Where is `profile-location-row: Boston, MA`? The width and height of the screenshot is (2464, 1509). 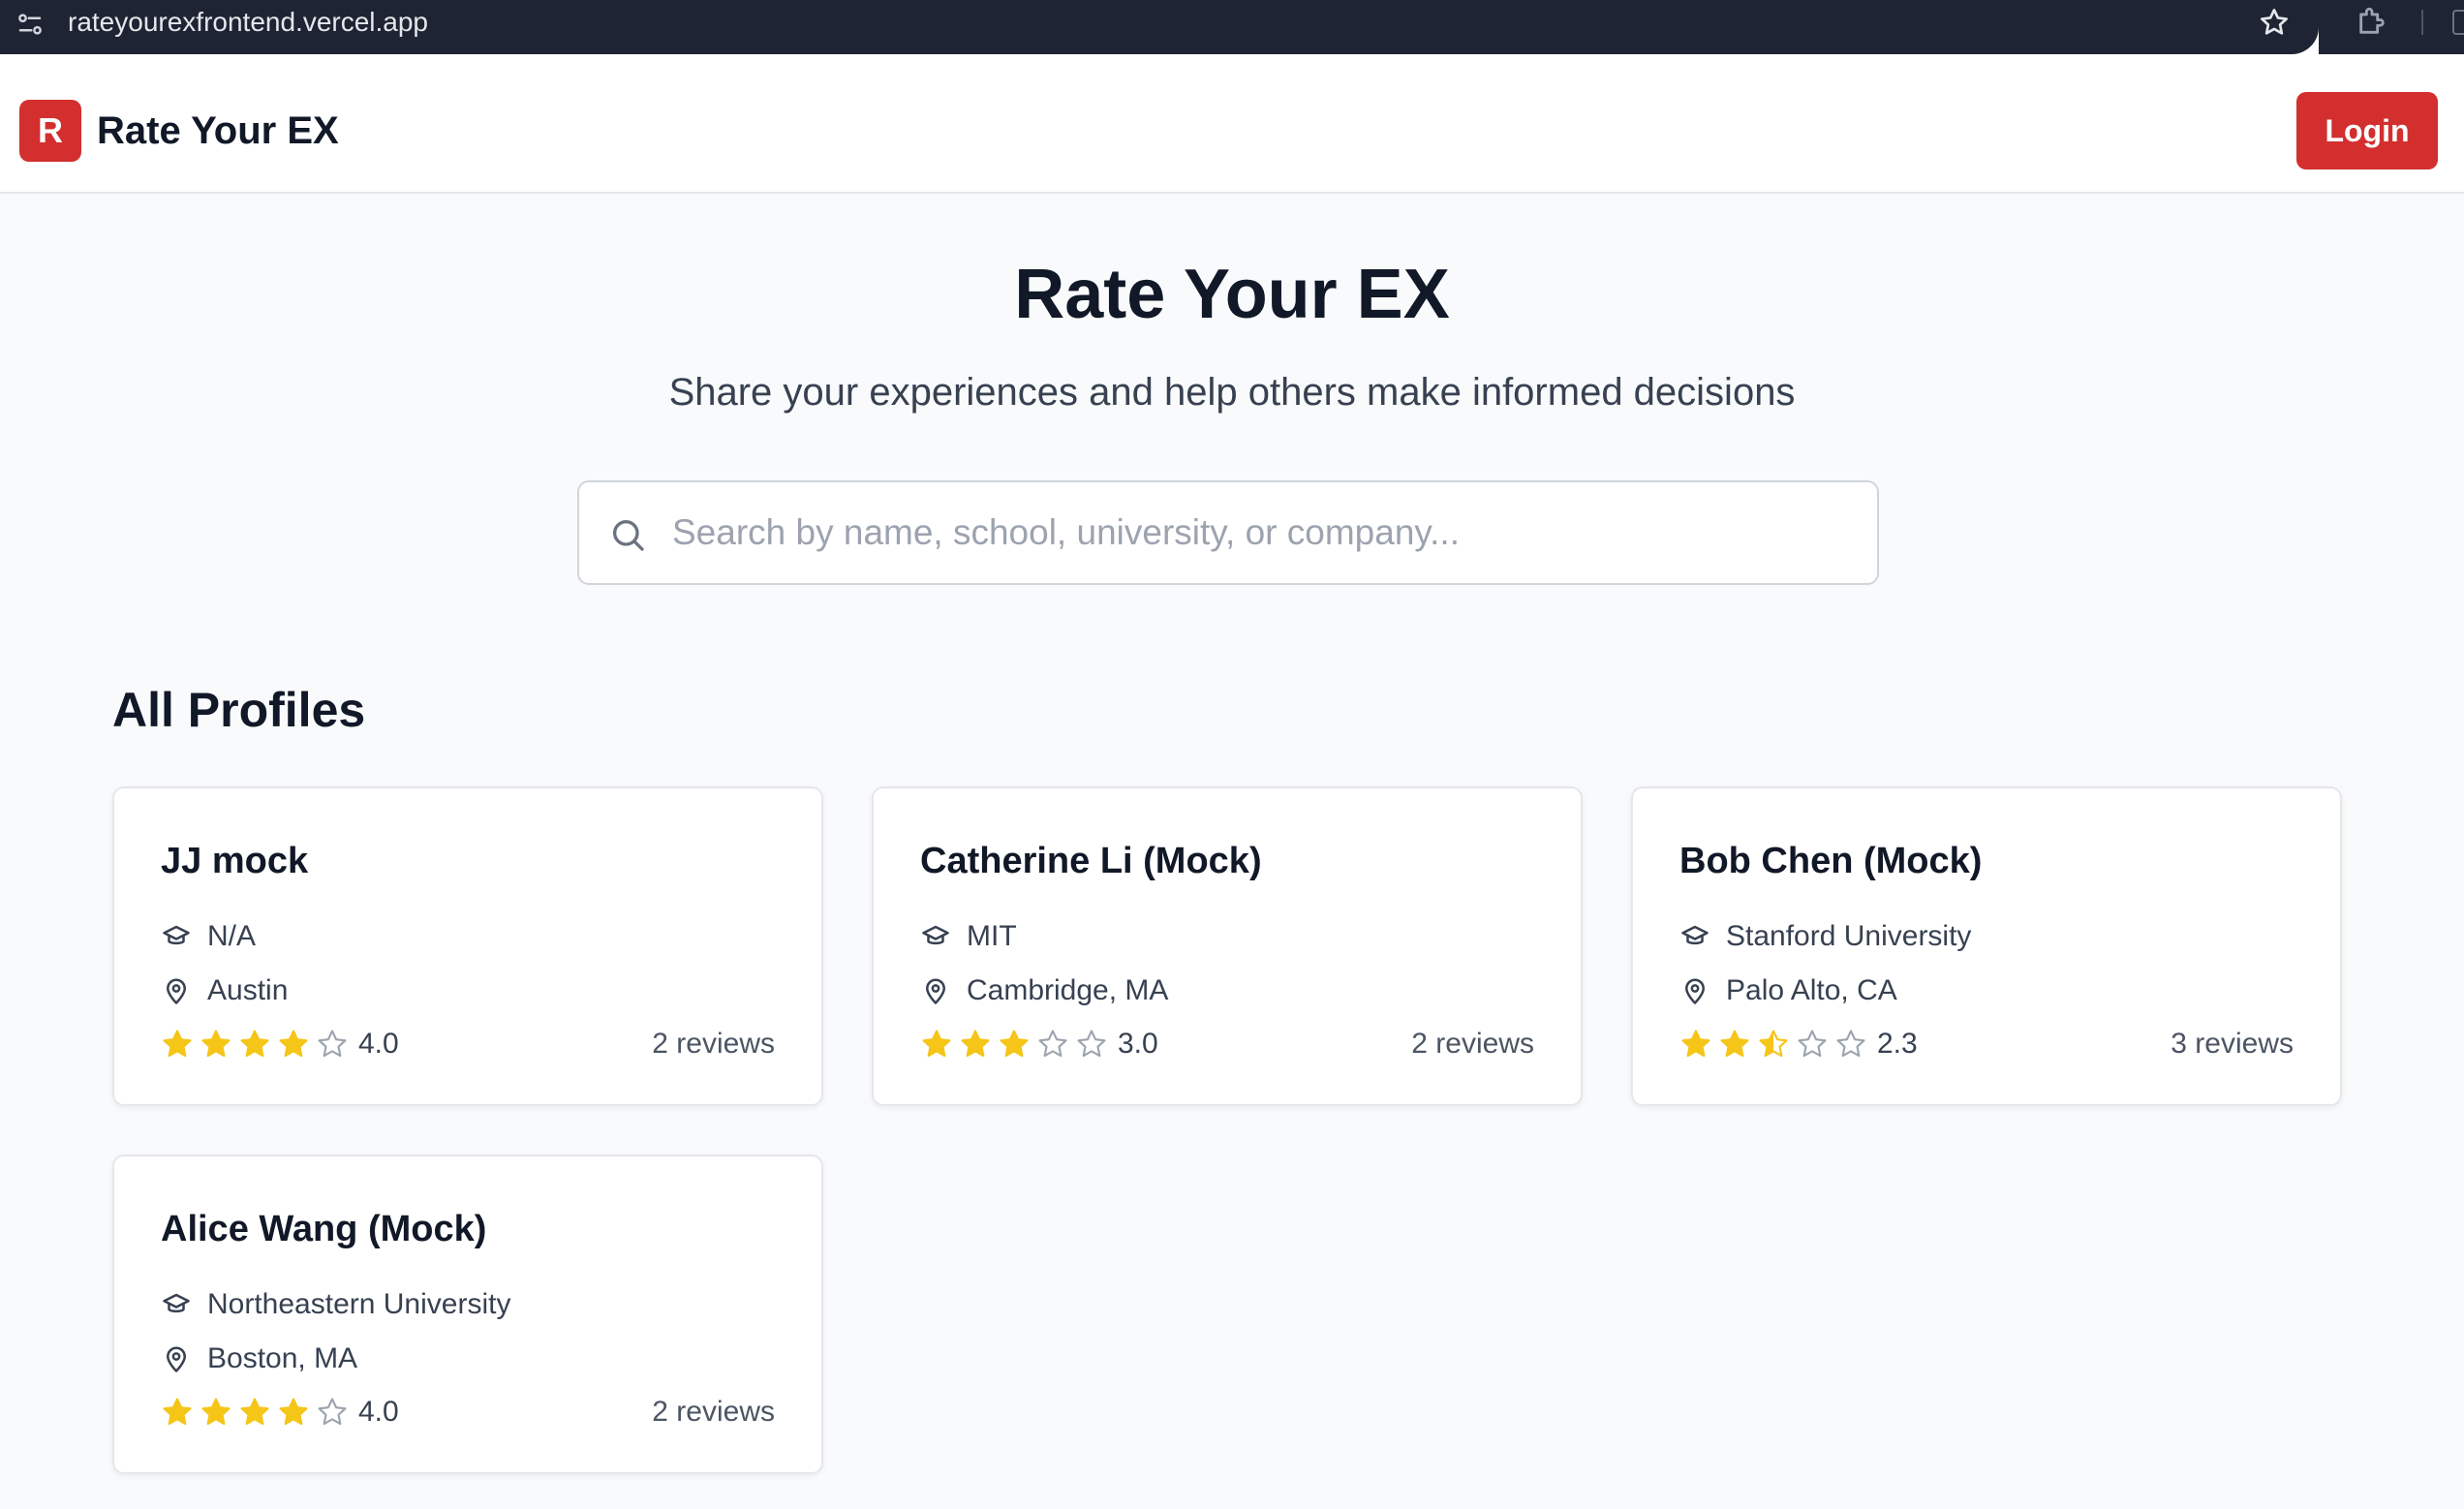 profile-location-row: Boston, MA is located at coordinates (259, 1359).